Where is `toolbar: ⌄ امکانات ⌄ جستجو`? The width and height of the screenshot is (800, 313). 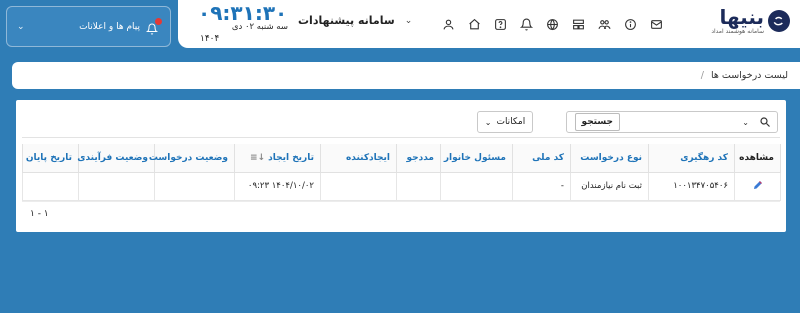 toolbar: ⌄ امکانات ⌄ جستجو is located at coordinates (401, 123).